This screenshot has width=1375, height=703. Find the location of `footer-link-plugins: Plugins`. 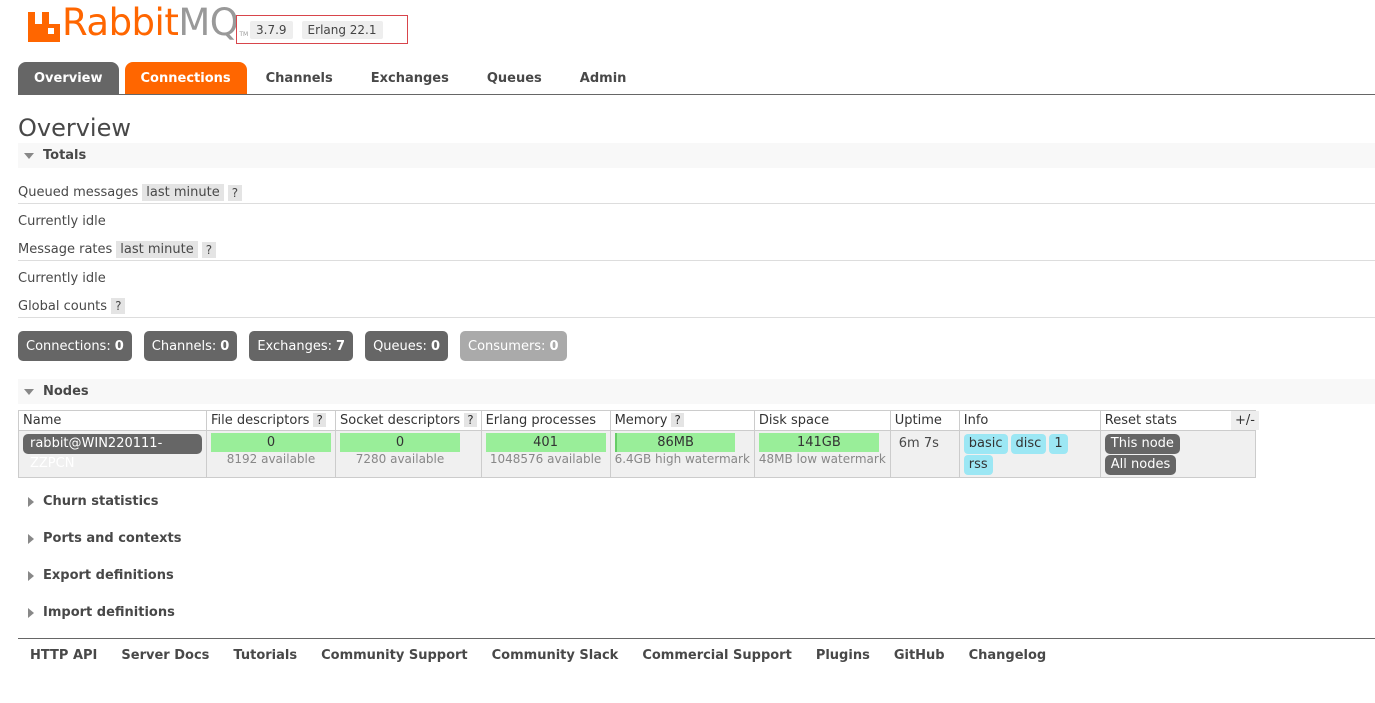

footer-link-plugins: Plugins is located at coordinates (843, 655).